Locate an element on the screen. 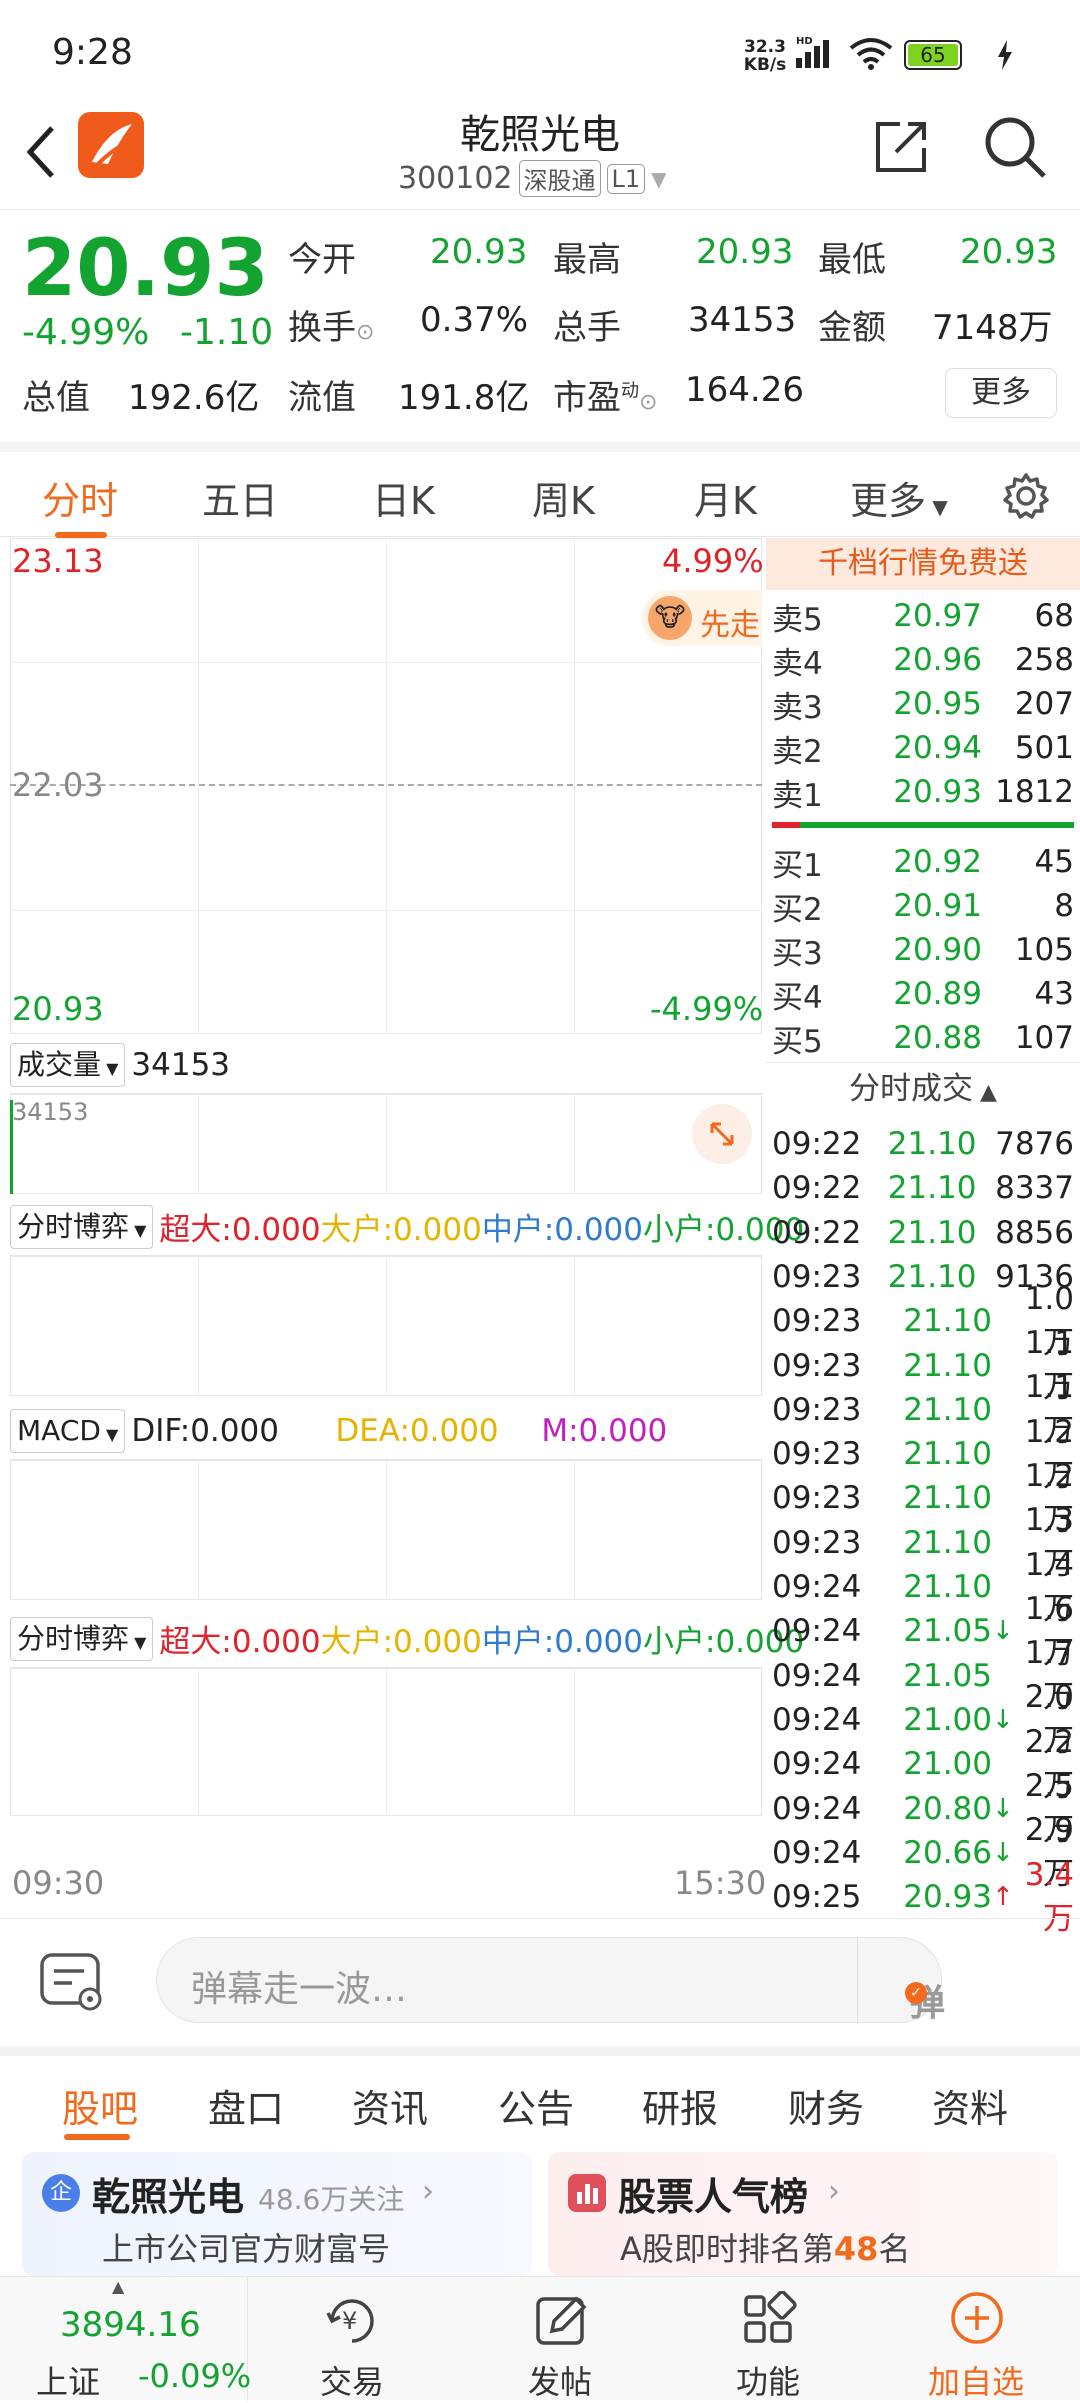 The height and width of the screenshot is (2403, 1080). trades-header: 分时成交 ▲ is located at coordinates (923, 1089).